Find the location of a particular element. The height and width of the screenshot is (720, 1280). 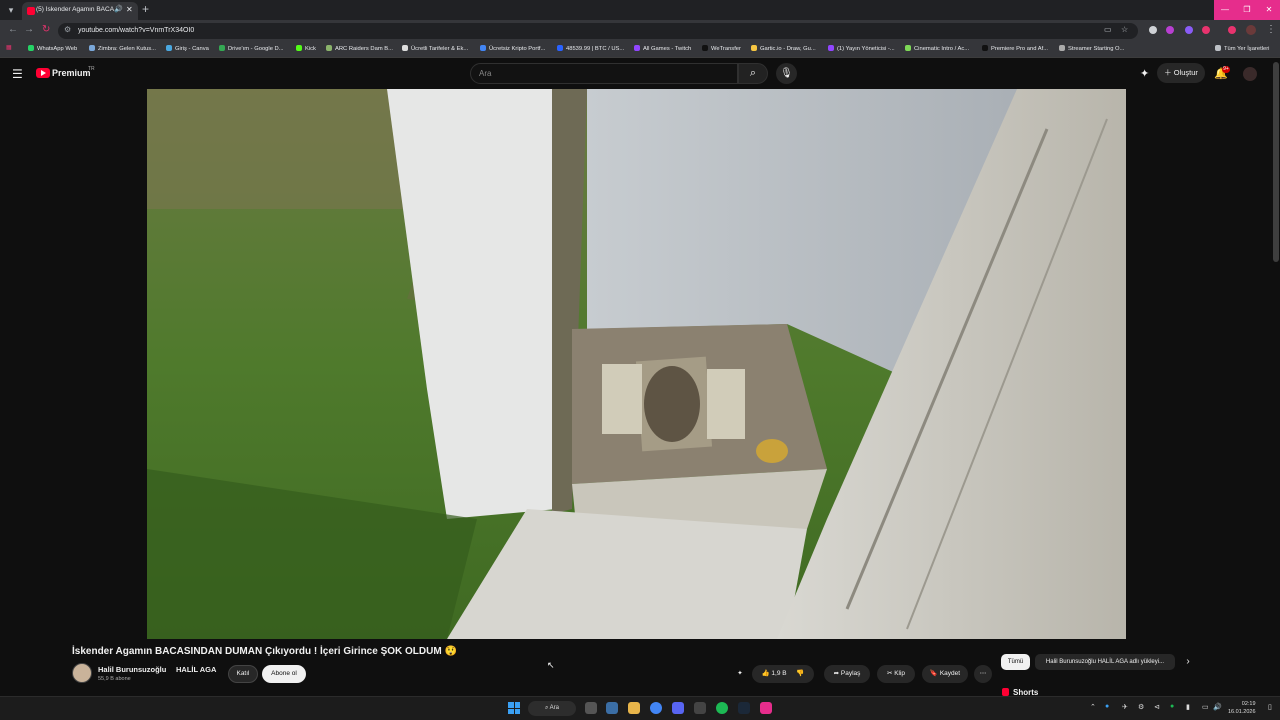

youtube-premium-label: Premium is located at coordinates (71, 73).